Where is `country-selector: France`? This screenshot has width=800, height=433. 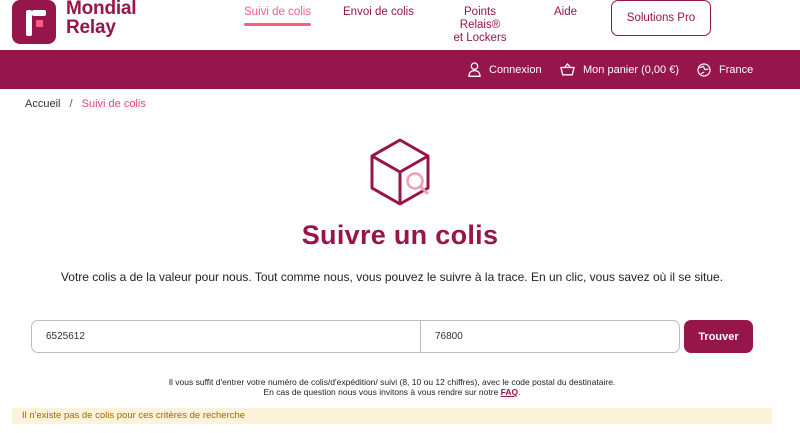 country-selector: France is located at coordinates (725, 69).